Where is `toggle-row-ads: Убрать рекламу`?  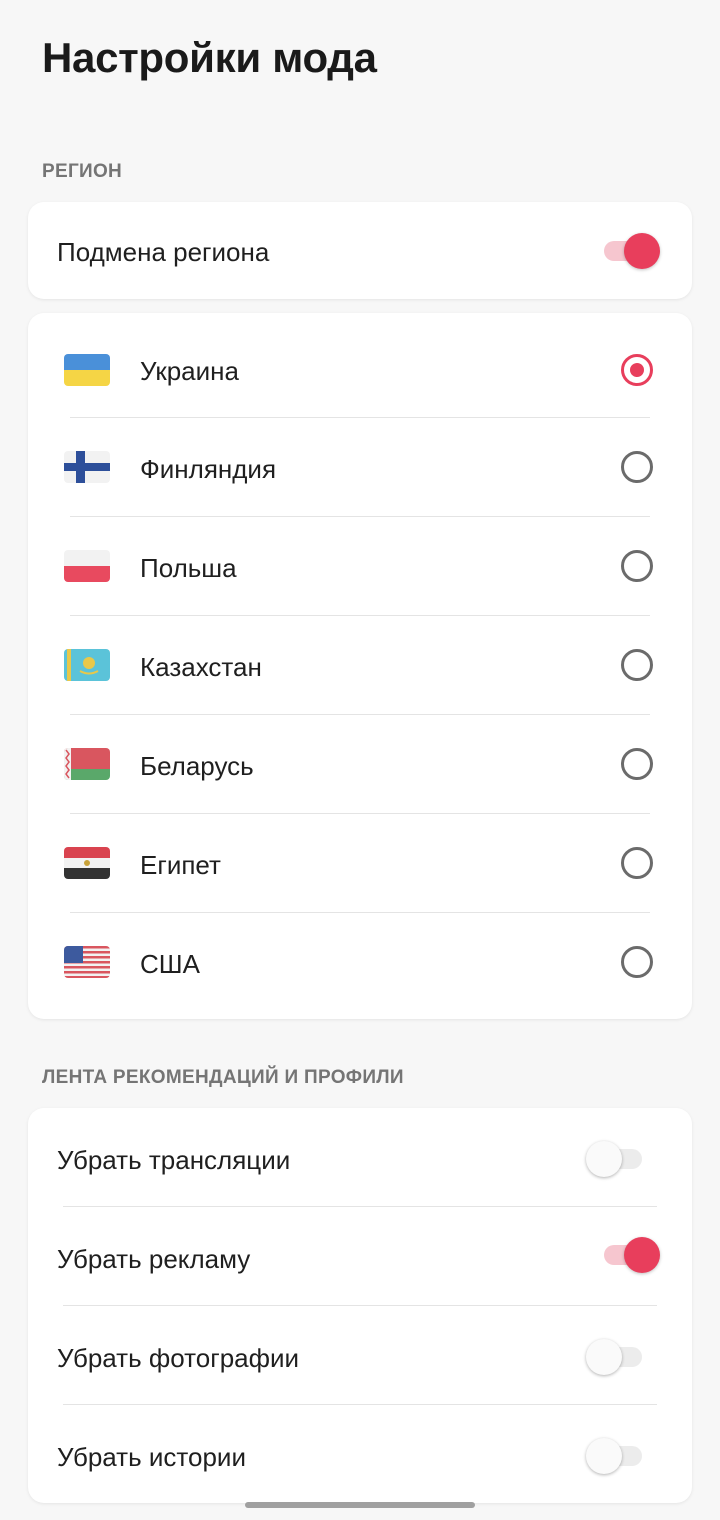 toggle-row-ads: Убрать рекламу is located at coordinates (360, 1256).